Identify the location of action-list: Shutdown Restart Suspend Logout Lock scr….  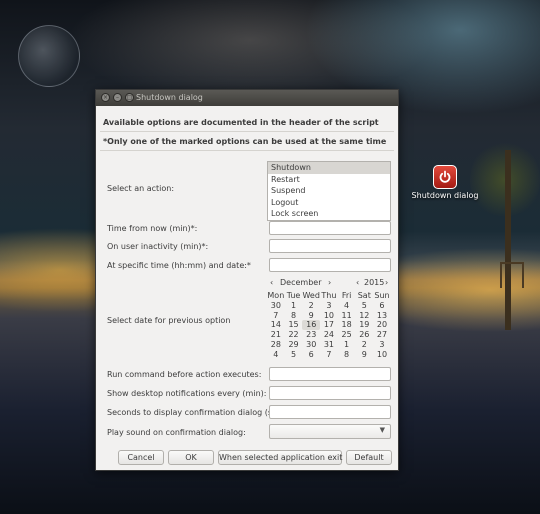
(329, 191).